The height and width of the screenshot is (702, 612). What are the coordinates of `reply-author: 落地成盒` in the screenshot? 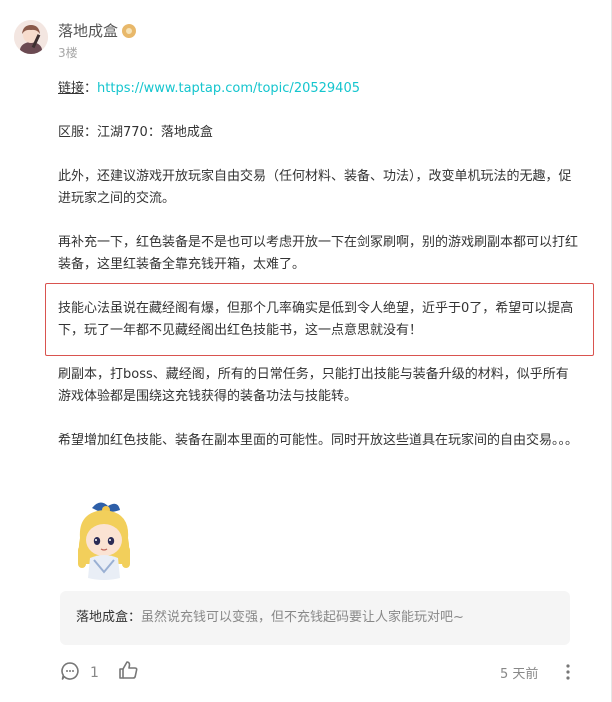 It's located at (102, 617).